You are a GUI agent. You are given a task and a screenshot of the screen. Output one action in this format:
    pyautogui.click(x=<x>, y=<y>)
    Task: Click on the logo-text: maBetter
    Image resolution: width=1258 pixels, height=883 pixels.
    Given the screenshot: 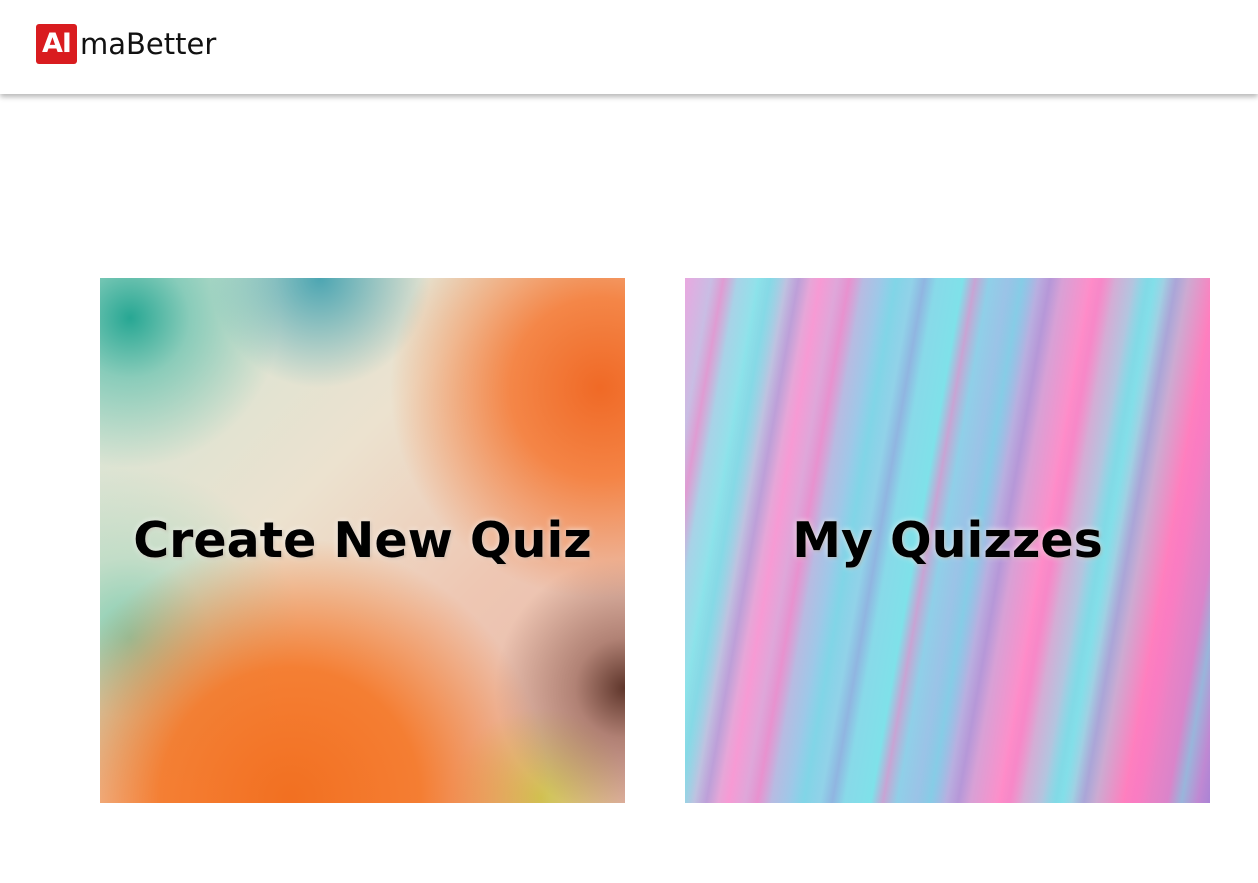 What is the action you would take?
    pyautogui.click(x=148, y=44)
    